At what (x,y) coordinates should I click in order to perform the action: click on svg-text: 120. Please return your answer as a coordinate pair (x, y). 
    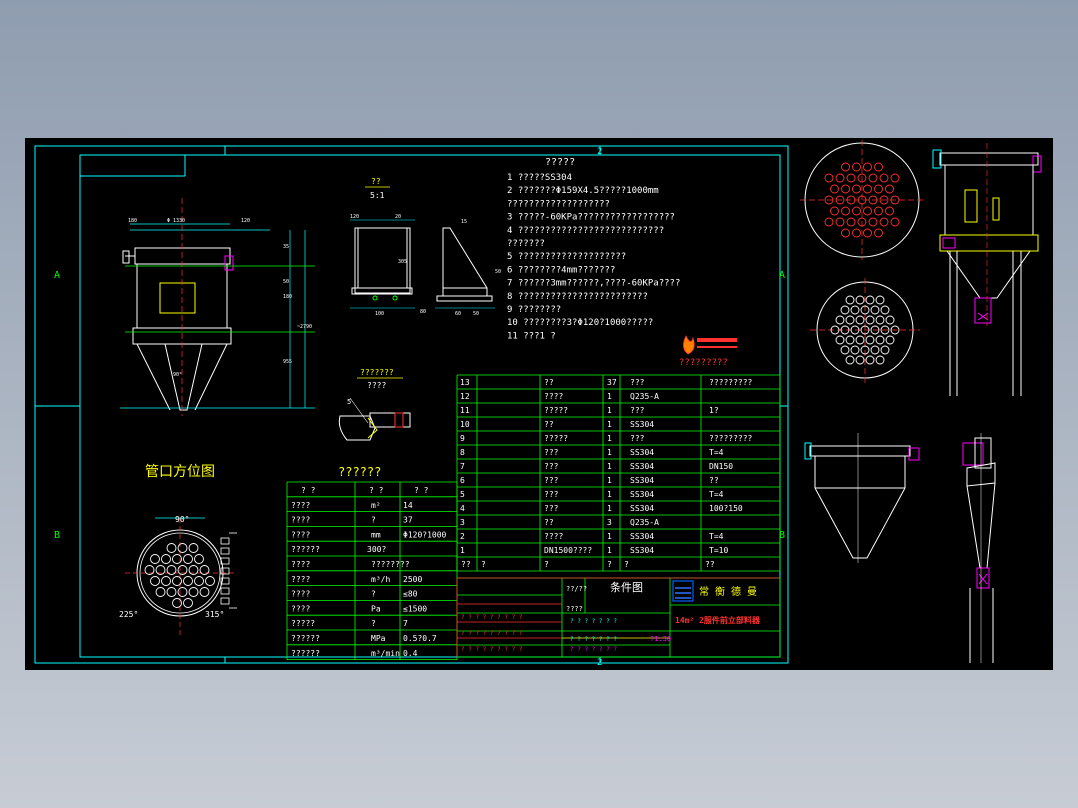
    Looking at the image, I should click on (354, 217).